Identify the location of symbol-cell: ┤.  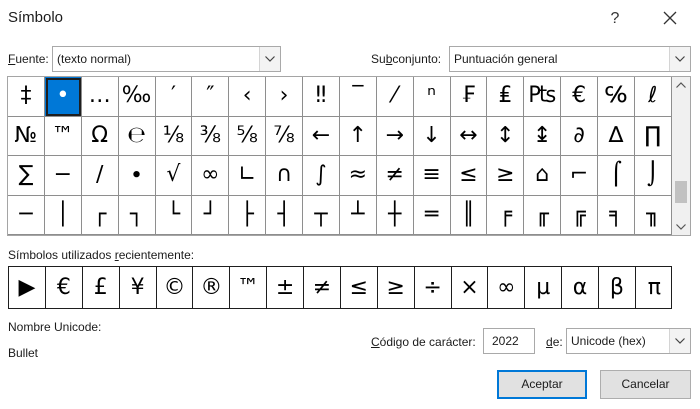
(284, 215).